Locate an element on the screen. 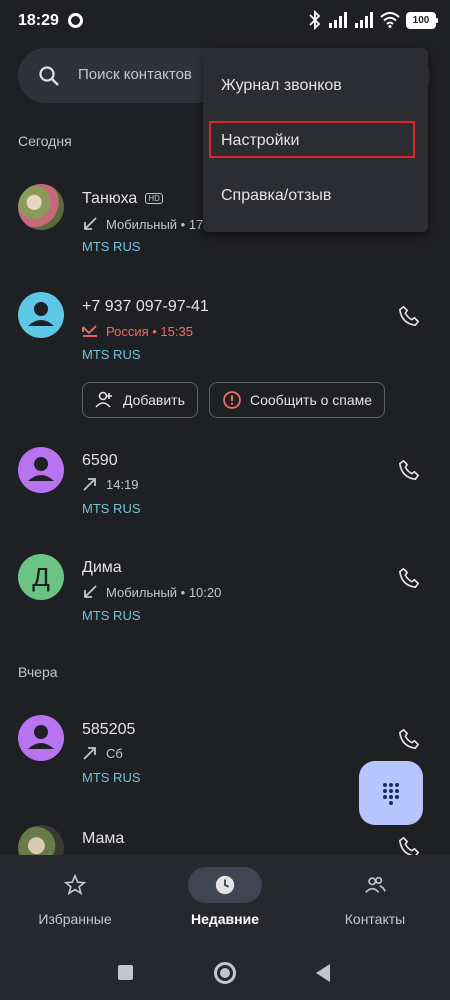  menu-item-call-history: Журнал звонков is located at coordinates (281, 86).